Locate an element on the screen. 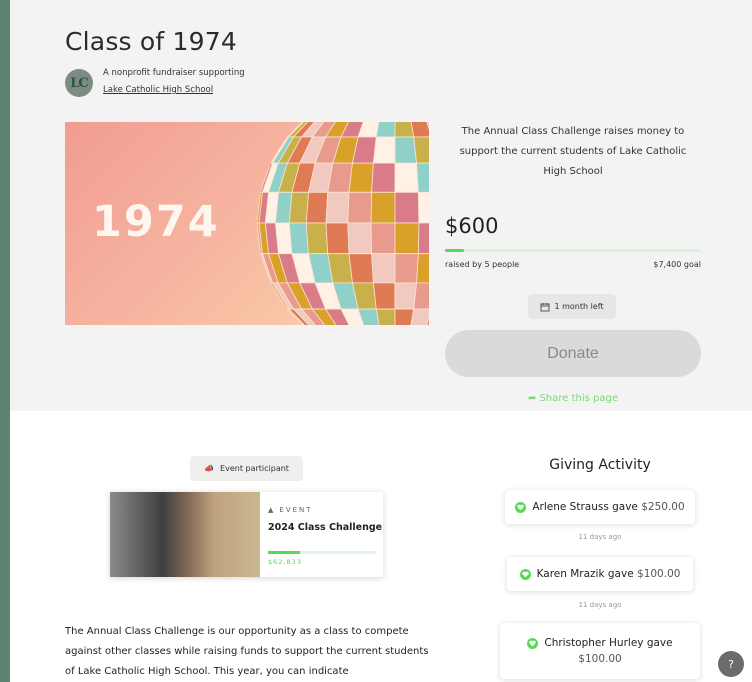 The image size is (752, 682). hero-image: 1974 is located at coordinates (247, 223).